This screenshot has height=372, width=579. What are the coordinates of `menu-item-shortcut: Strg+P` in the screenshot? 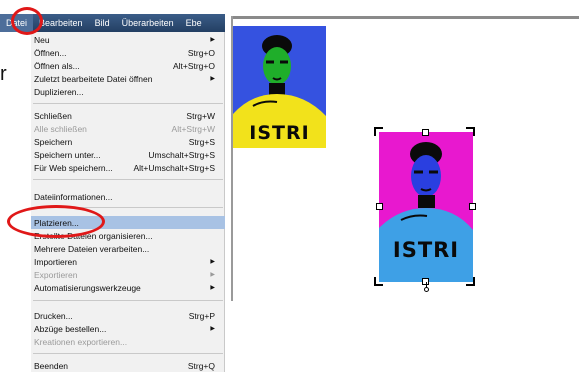 It's located at (201, 315).